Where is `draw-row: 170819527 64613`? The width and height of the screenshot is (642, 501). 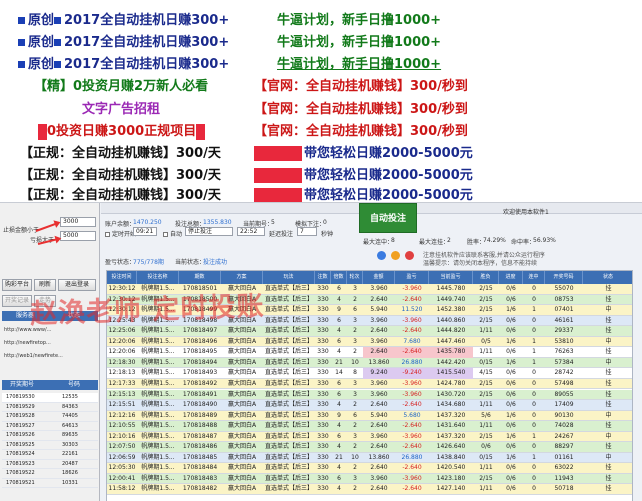 draw-row: 170819527 64613 is located at coordinates (50, 426).